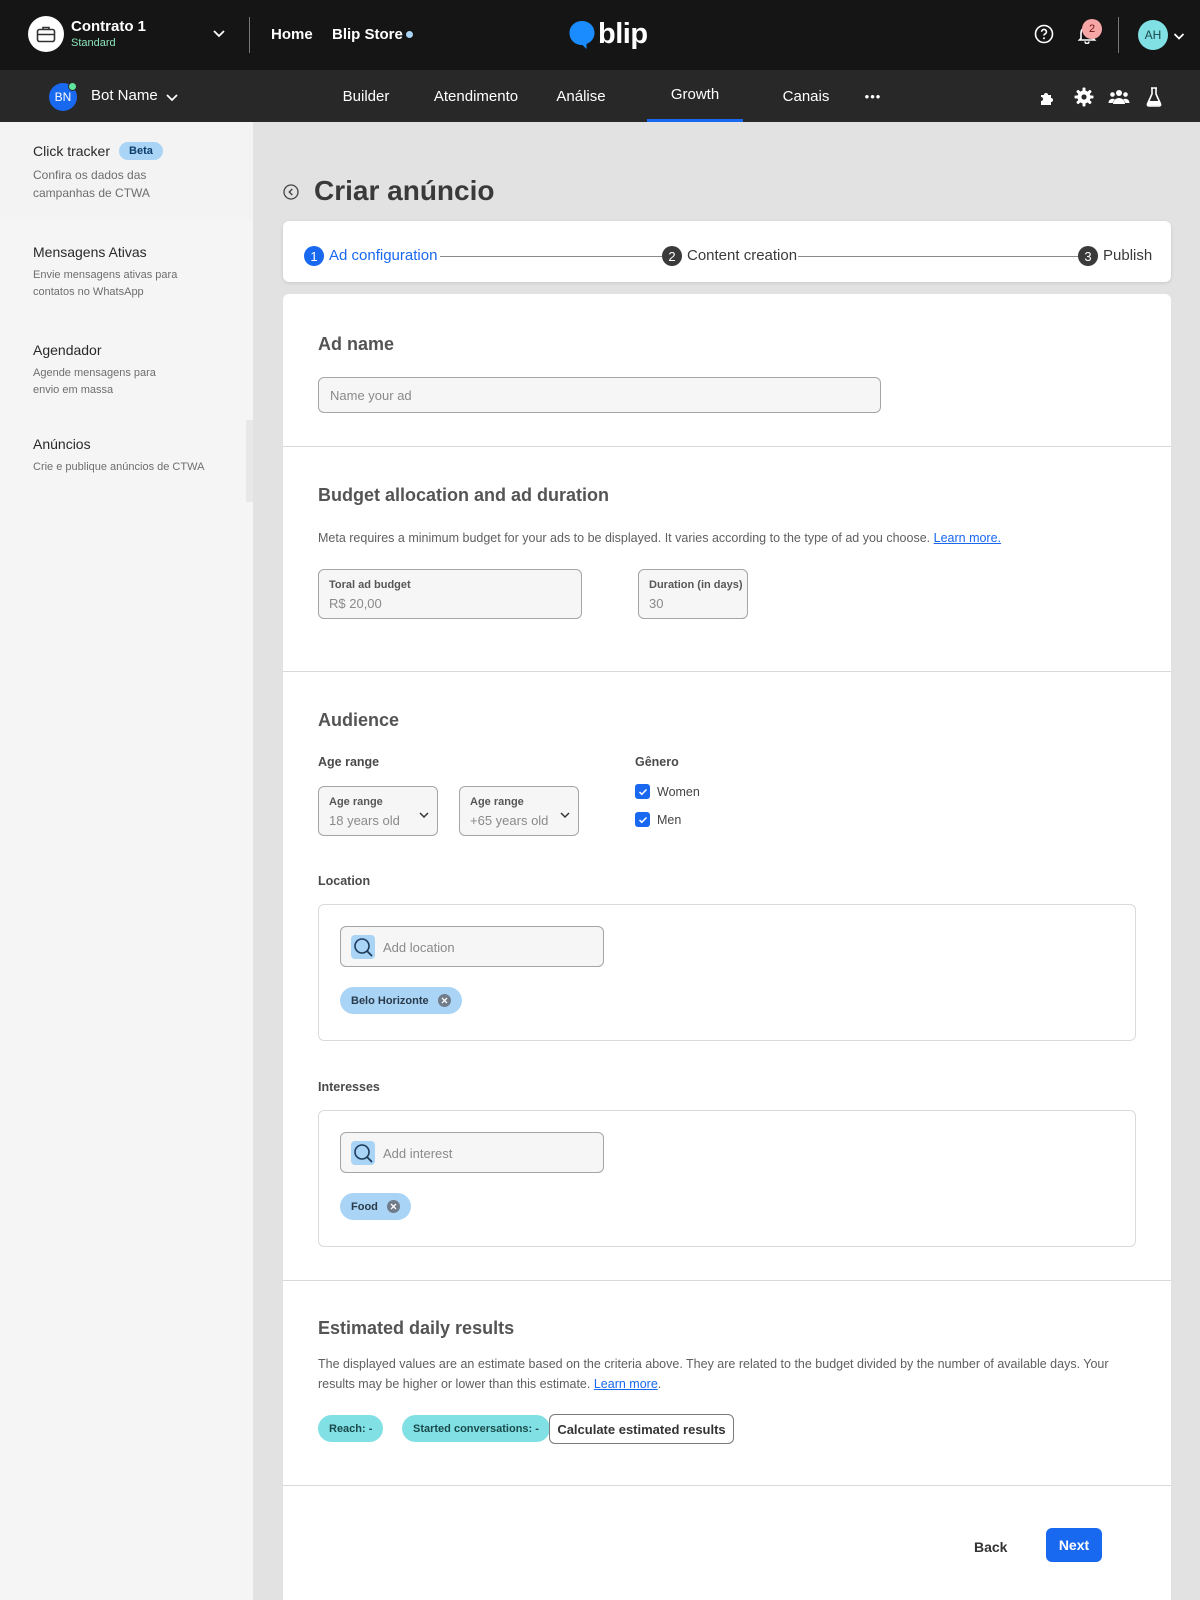 This screenshot has width=1200, height=1600. Describe the element at coordinates (249, 461) in the screenshot. I see `active-indicator` at that location.